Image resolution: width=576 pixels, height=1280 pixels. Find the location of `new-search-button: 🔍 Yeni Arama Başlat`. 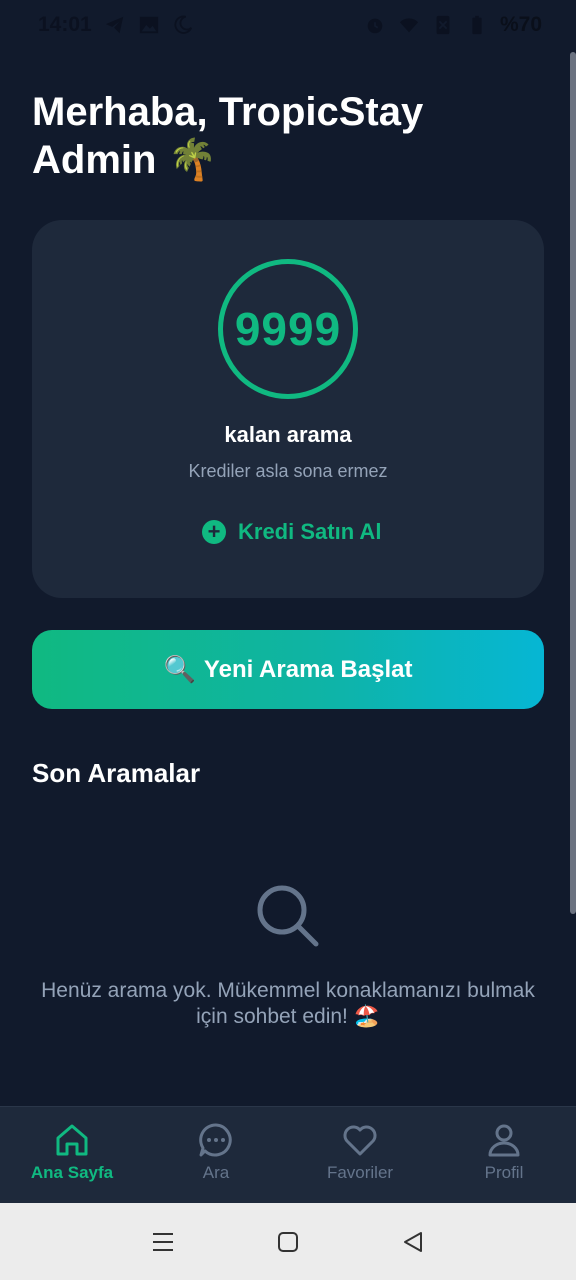

new-search-button: 🔍 Yeni Arama Başlat is located at coordinates (288, 669).